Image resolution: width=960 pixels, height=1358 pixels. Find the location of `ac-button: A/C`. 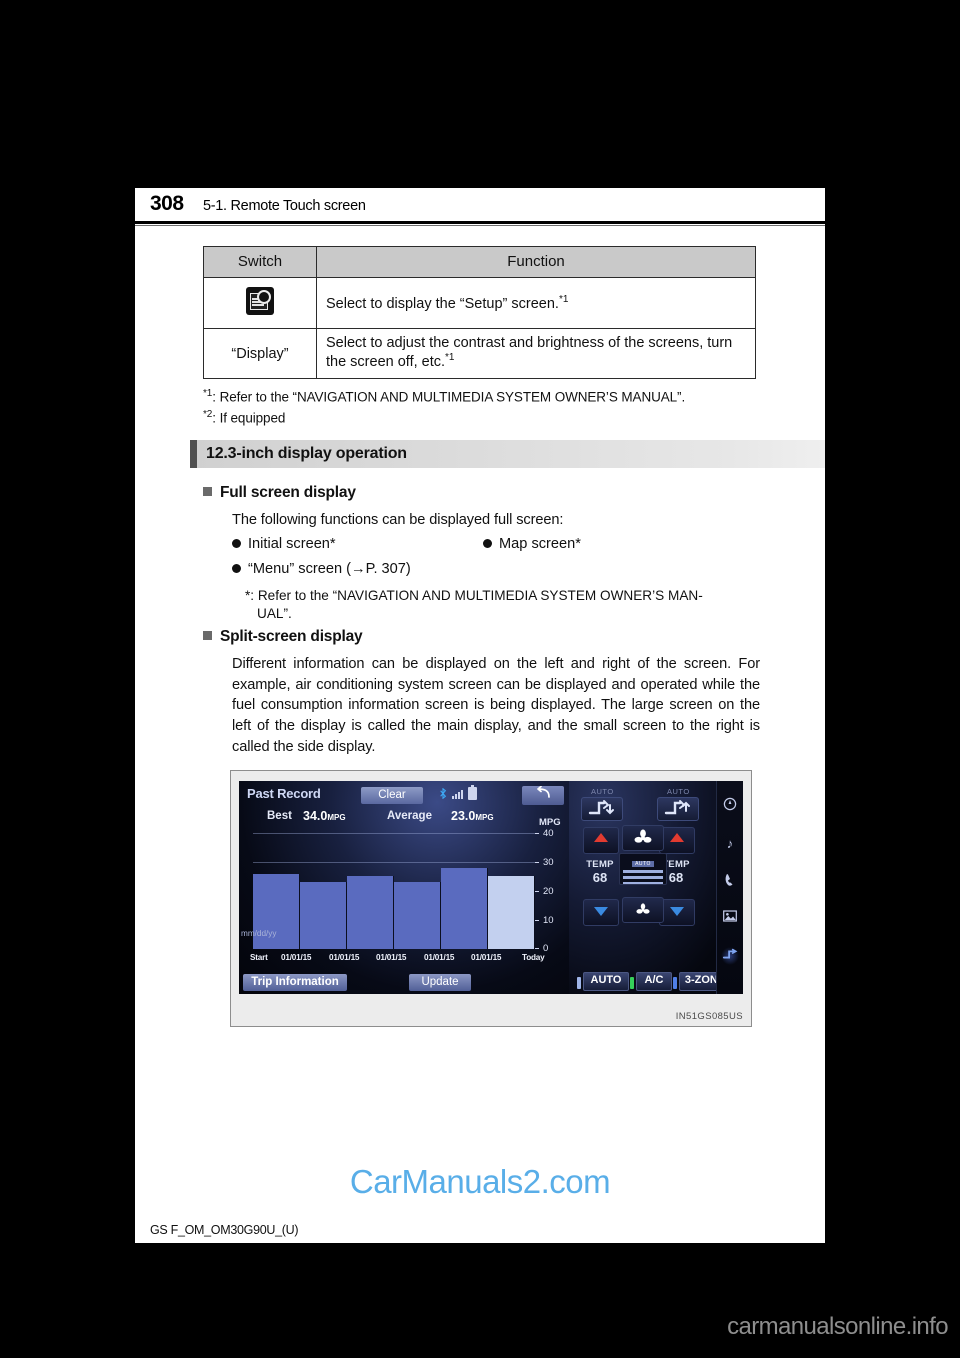

ac-button: A/C is located at coordinates (654, 981).